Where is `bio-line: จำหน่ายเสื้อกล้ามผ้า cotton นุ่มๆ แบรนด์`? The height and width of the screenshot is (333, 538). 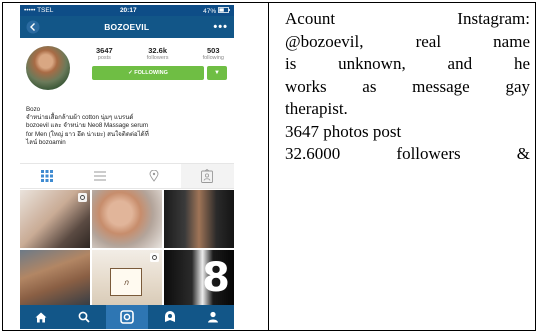
bio-line: จำหน่ายเสื้อกล้ามผ้า cotton นุ่มๆ แบรนด์ is located at coordinates (80, 118).